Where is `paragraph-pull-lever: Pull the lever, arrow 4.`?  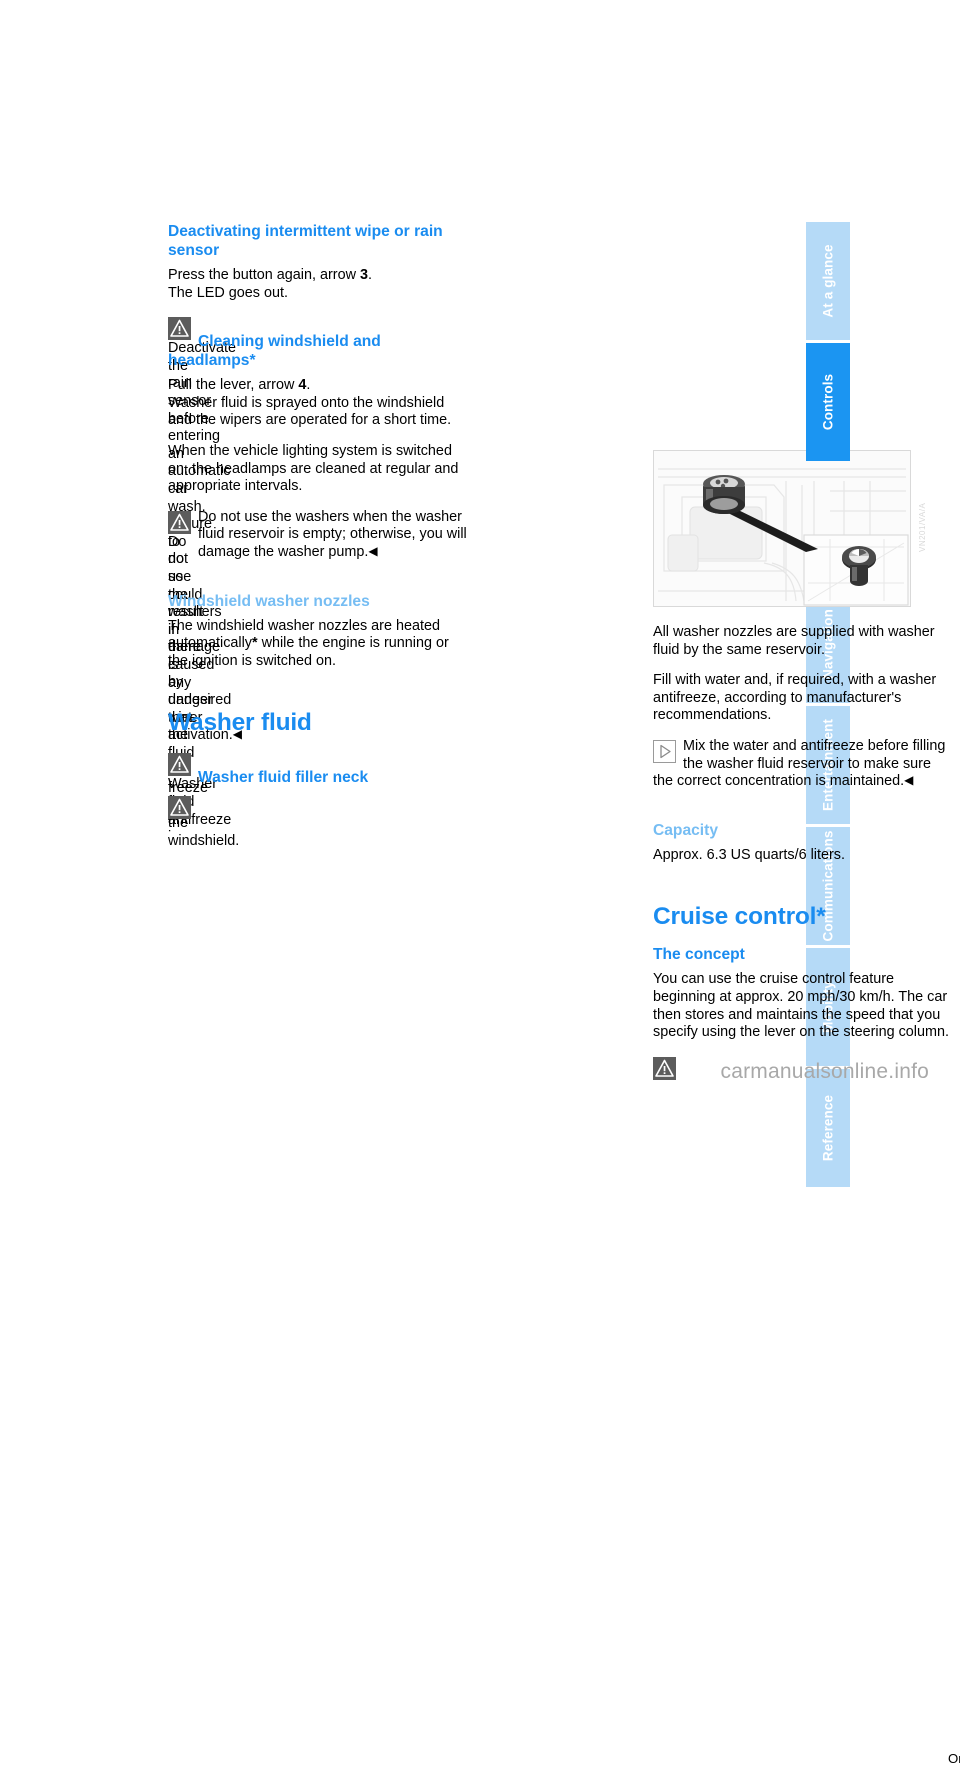
paragraph-pull-lever: Pull the lever, arrow 4. is located at coordinates (318, 386).